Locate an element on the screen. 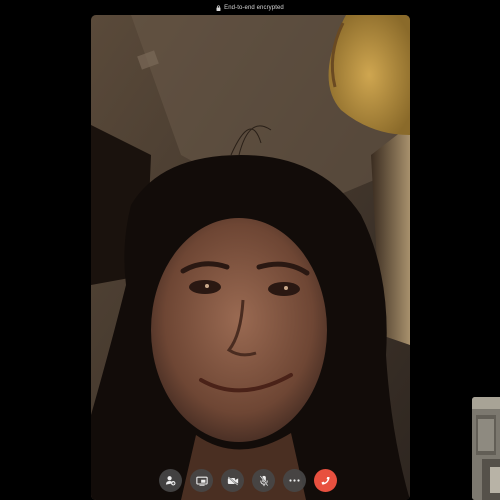 This screenshot has height=500, width=500. end-call-button is located at coordinates (325, 480).